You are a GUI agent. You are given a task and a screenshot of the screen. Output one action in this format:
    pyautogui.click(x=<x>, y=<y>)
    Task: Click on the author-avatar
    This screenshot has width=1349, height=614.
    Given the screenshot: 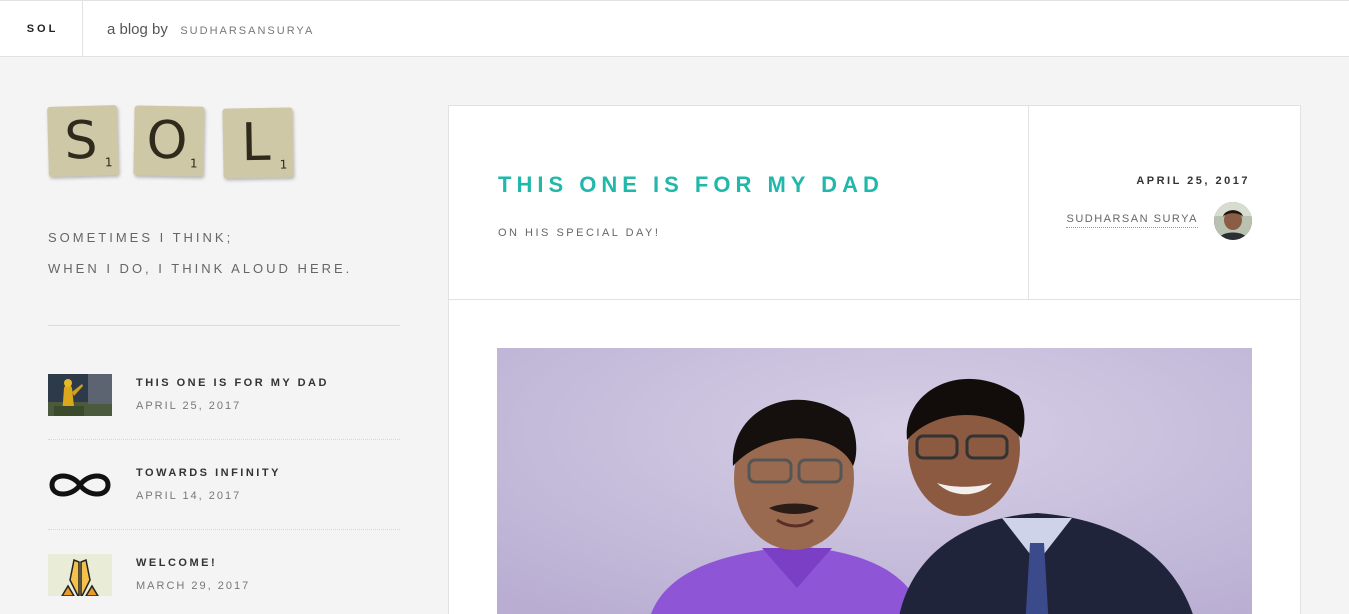 What is the action you would take?
    pyautogui.click(x=1233, y=221)
    